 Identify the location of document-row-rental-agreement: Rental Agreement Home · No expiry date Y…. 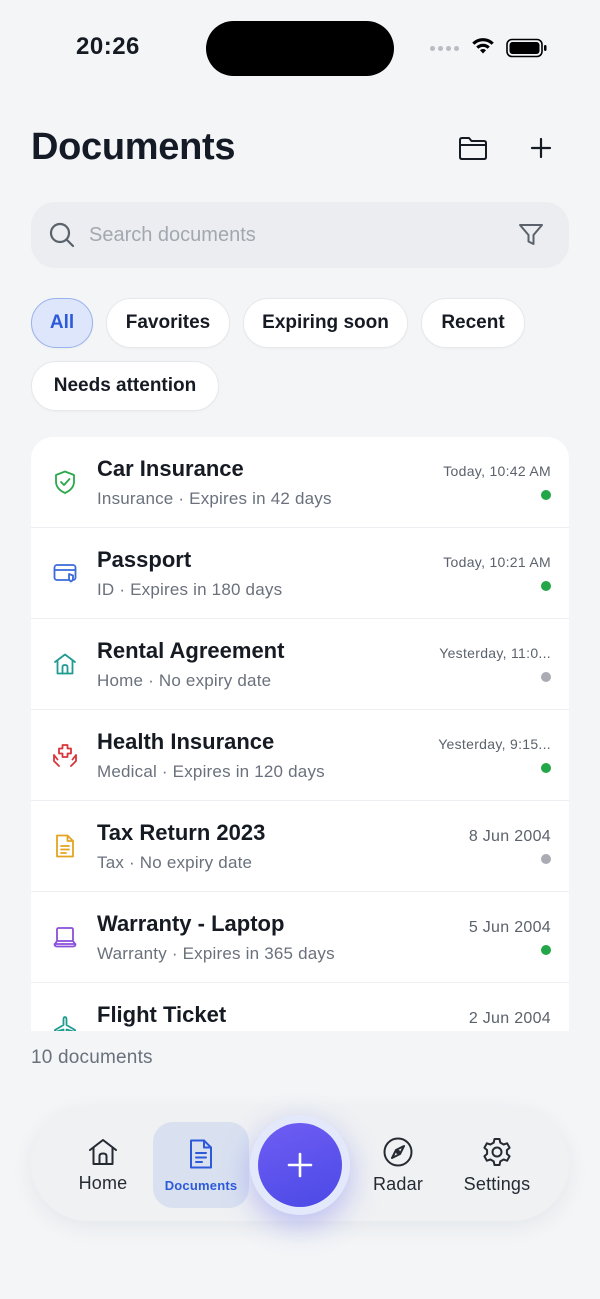
(300, 664).